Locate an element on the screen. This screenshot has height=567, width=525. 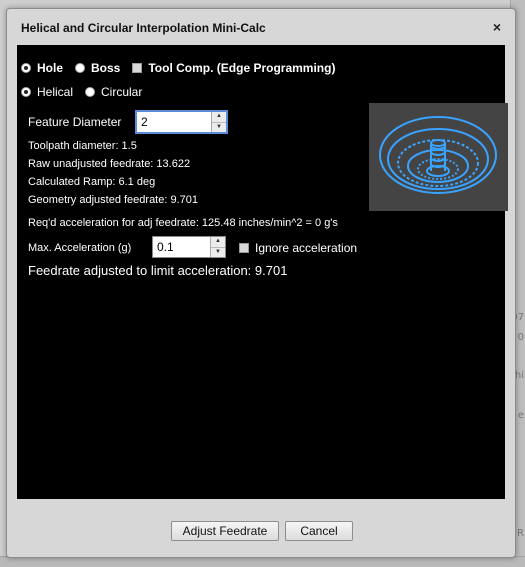
preview-thumbnail is located at coordinates (438, 157).